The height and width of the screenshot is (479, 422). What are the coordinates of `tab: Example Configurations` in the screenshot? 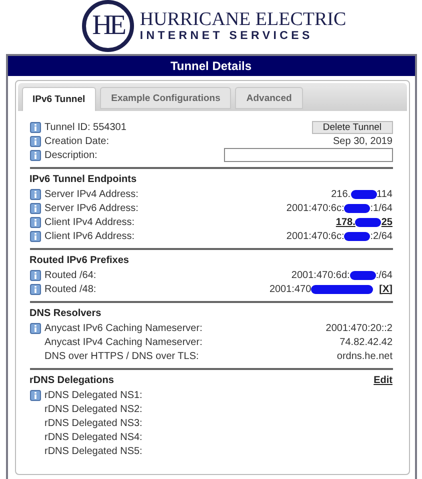 It's located at (166, 98).